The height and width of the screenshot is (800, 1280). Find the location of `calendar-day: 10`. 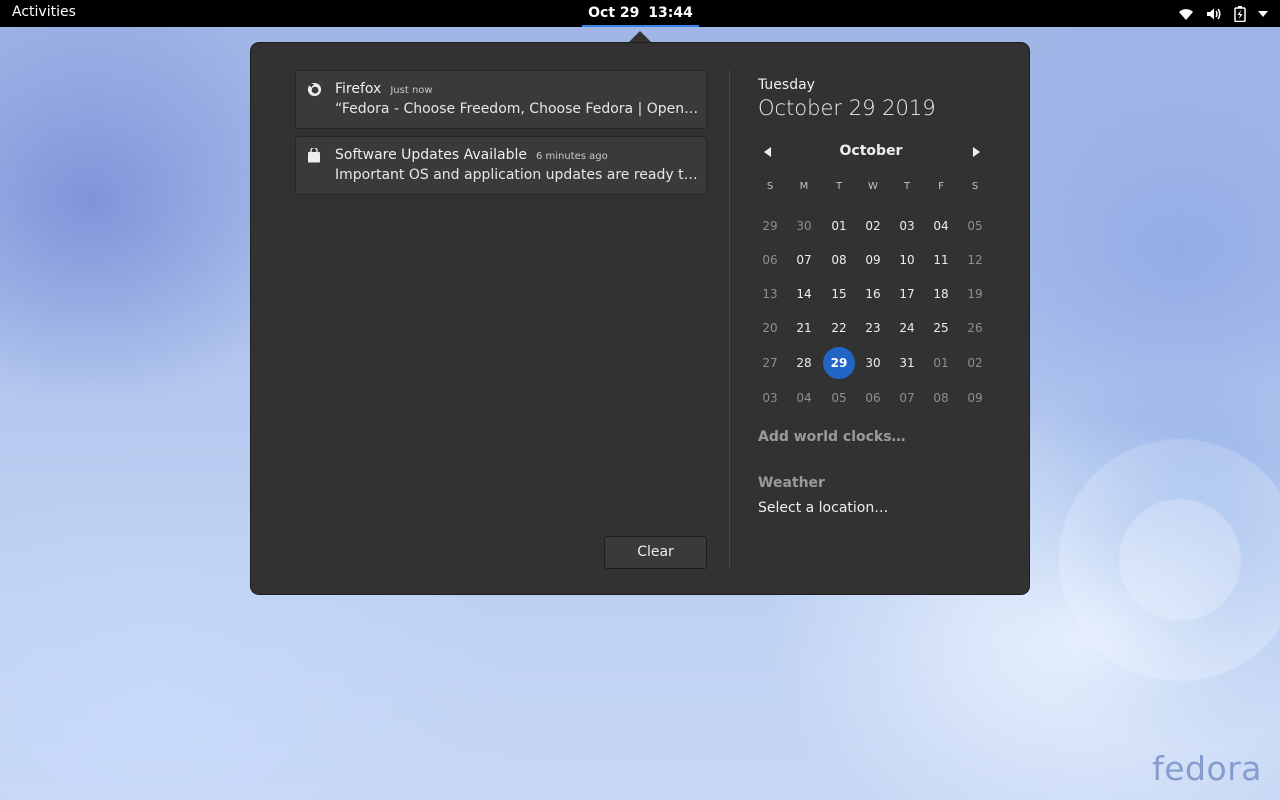

calendar-day: 10 is located at coordinates (907, 260).